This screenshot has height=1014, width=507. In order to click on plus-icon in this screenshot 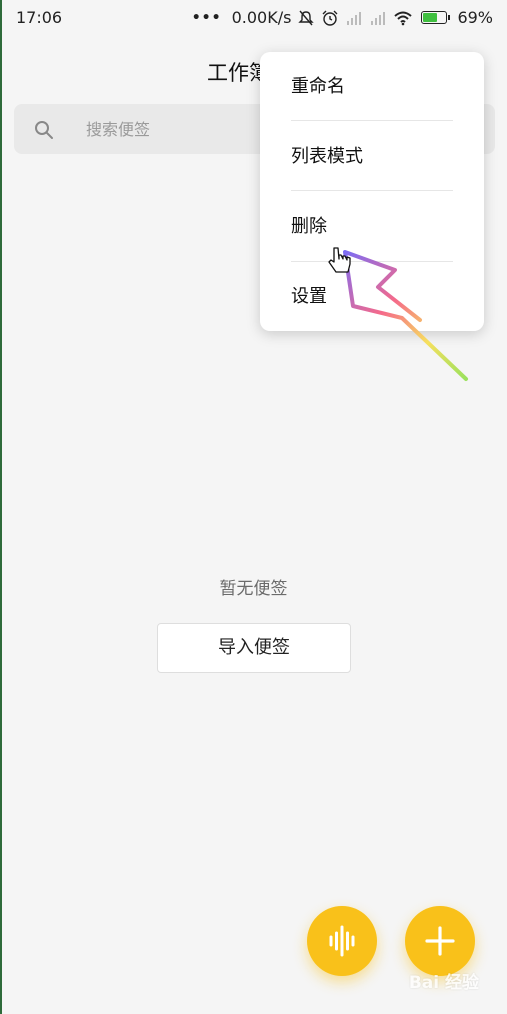, I will do `click(440, 941)`.